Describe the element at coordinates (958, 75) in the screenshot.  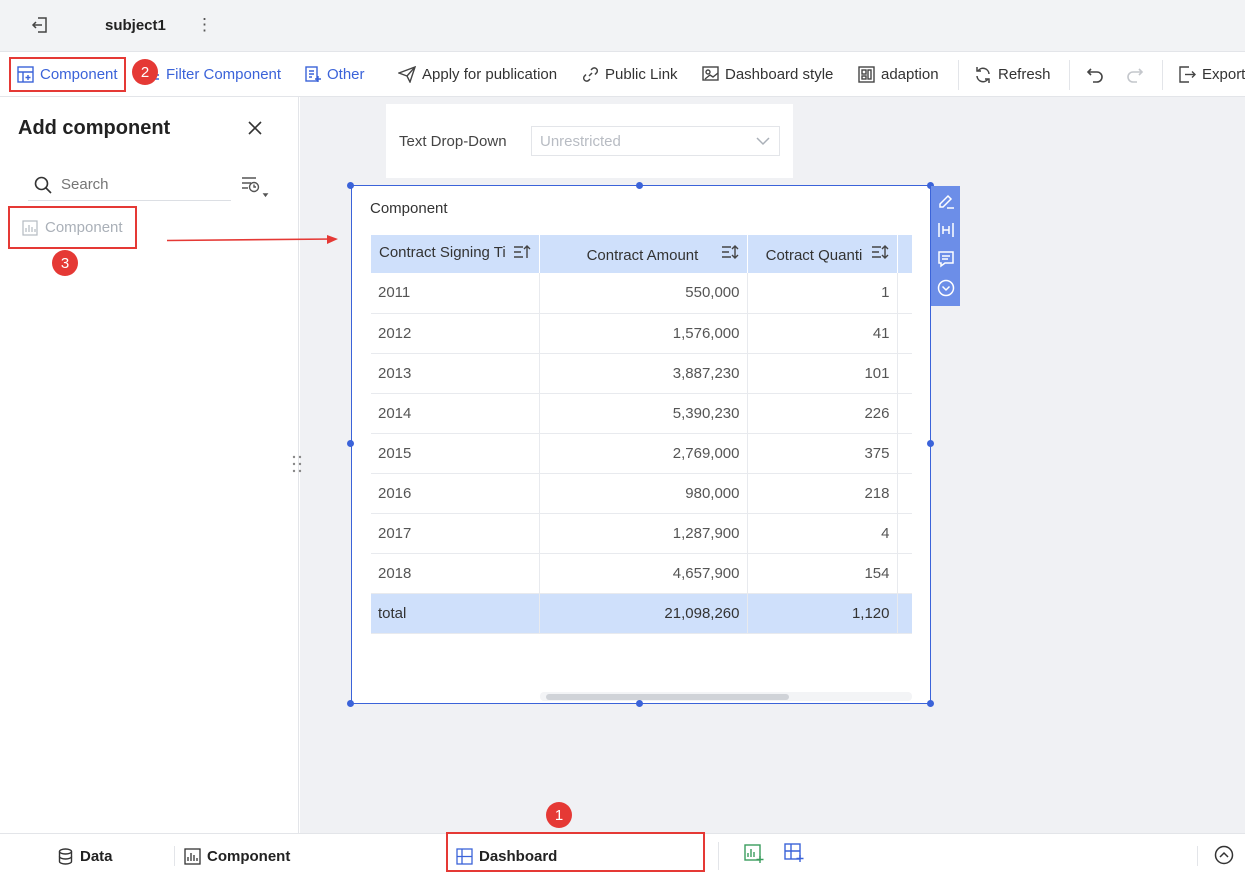
I see `toolbar-divider` at that location.